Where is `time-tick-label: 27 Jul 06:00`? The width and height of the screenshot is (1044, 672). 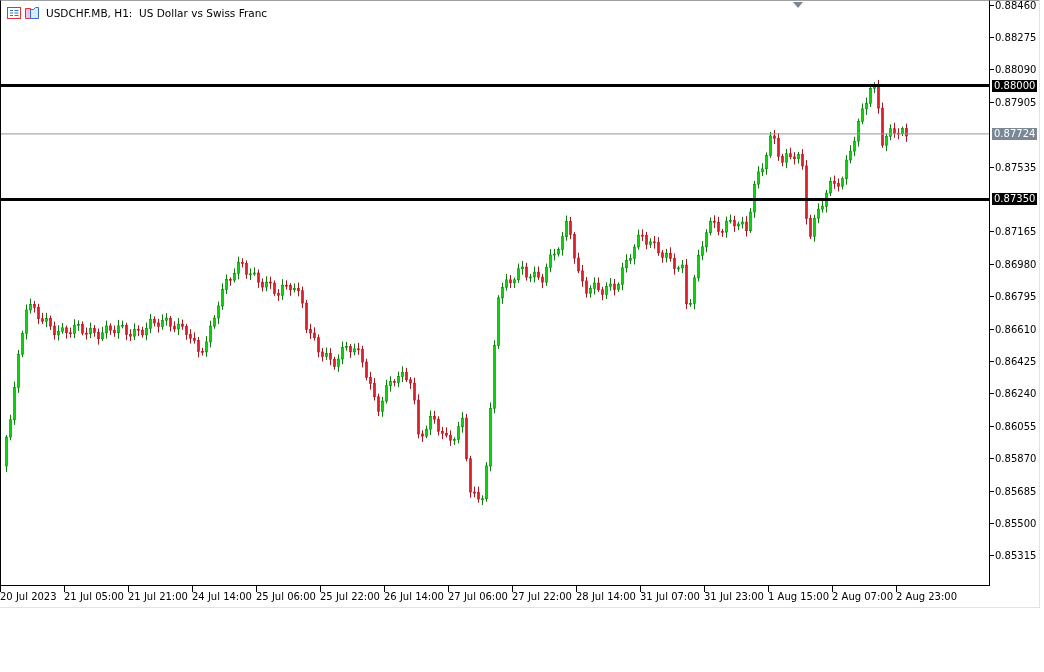 time-tick-label: 27 Jul 06:00 is located at coordinates (478, 596).